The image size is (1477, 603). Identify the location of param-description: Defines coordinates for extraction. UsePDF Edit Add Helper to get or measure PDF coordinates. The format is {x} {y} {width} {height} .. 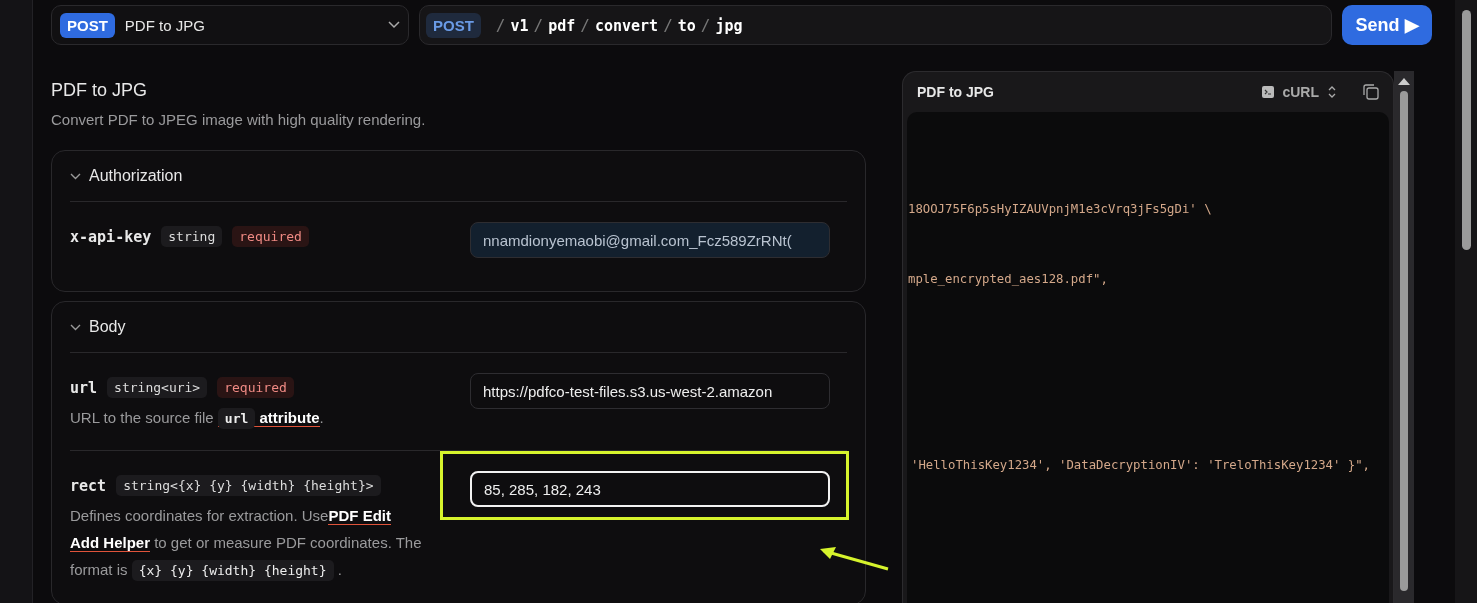
(249, 543).